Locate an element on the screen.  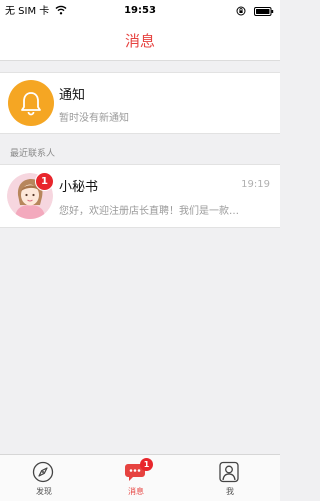
contact-time: 19:19 is located at coordinates (255, 184).